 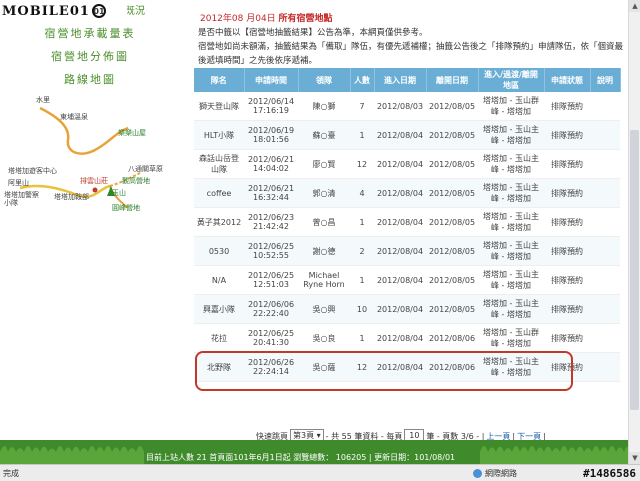 I want to click on apply-date: 2012/06/26, so click(x=271, y=362).